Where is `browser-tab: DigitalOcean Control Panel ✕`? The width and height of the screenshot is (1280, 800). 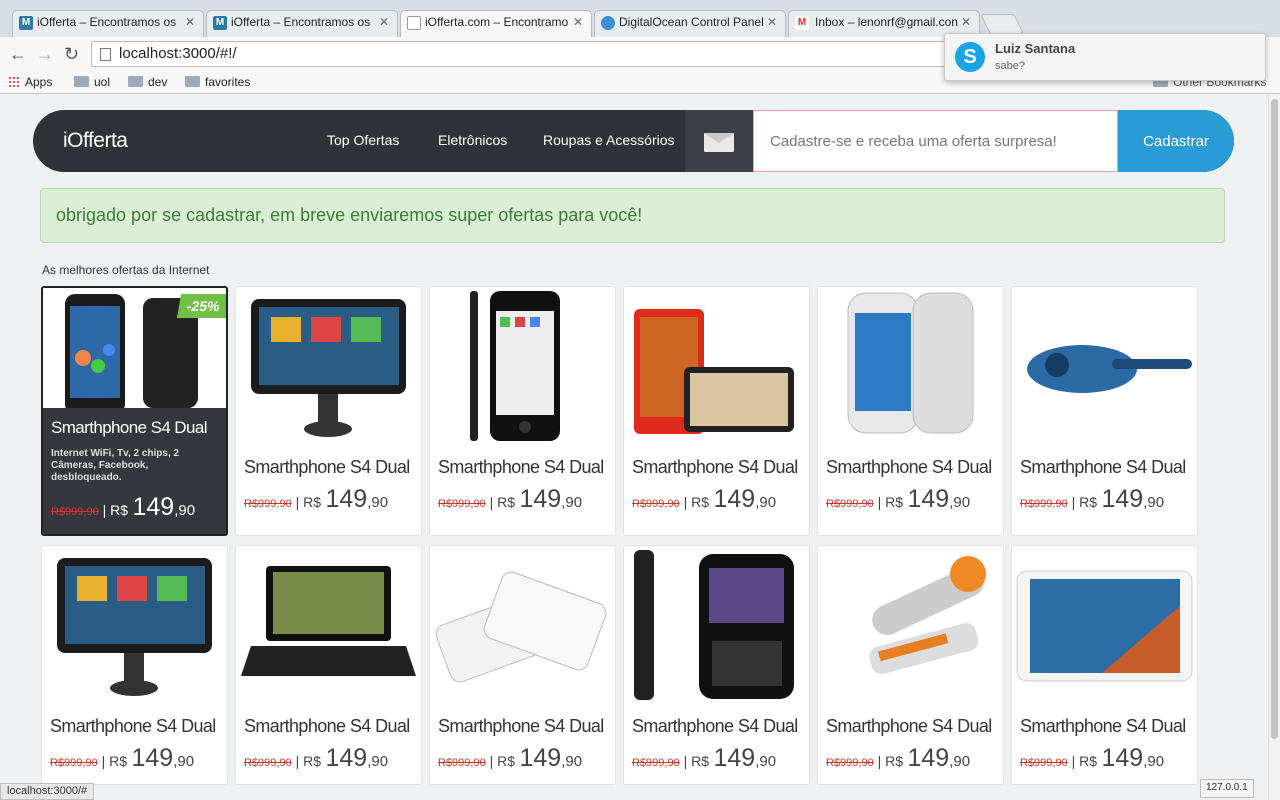
browser-tab: DigitalOcean Control Panel ✕ is located at coordinates (690, 23).